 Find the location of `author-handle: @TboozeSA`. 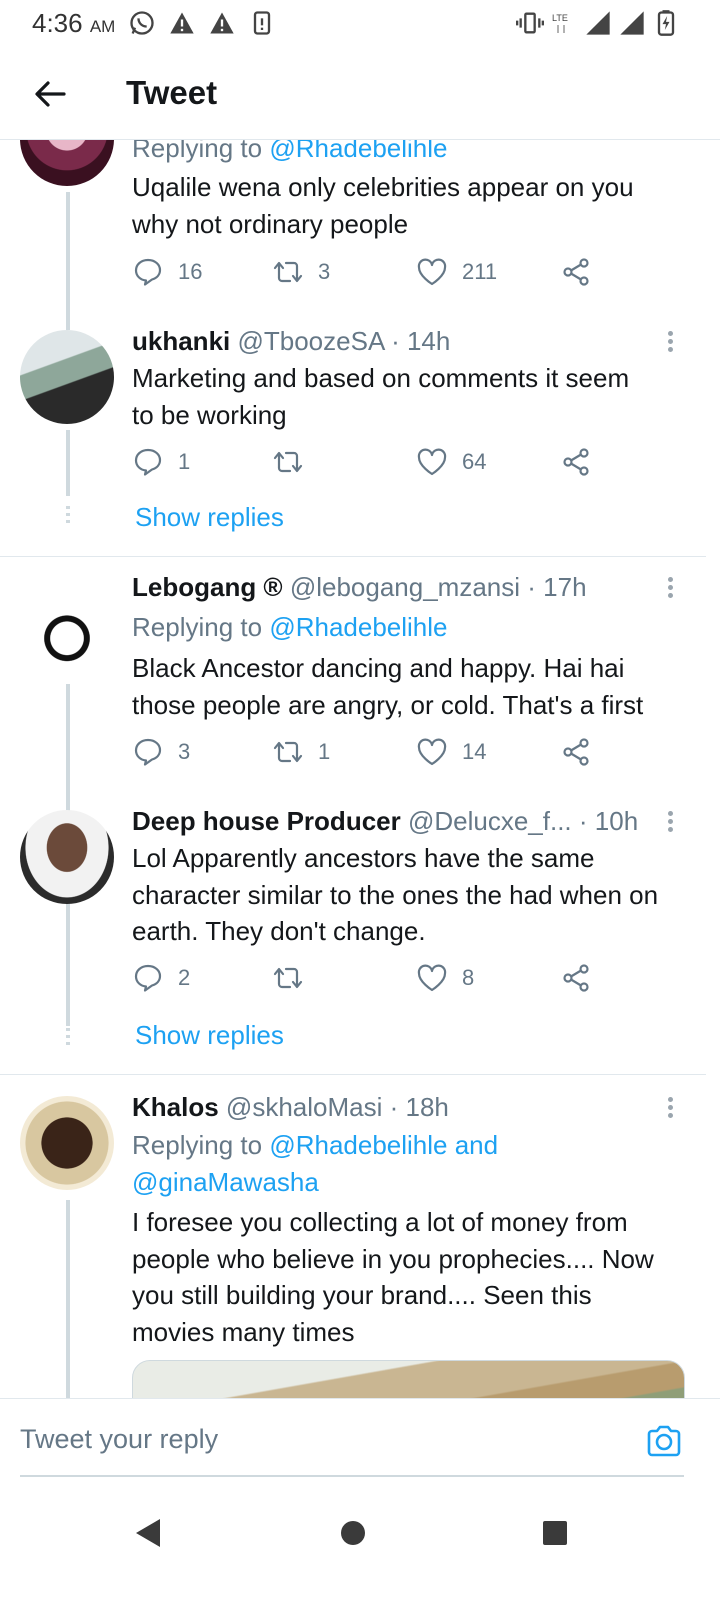

author-handle: @TboozeSA is located at coordinates (310, 341).